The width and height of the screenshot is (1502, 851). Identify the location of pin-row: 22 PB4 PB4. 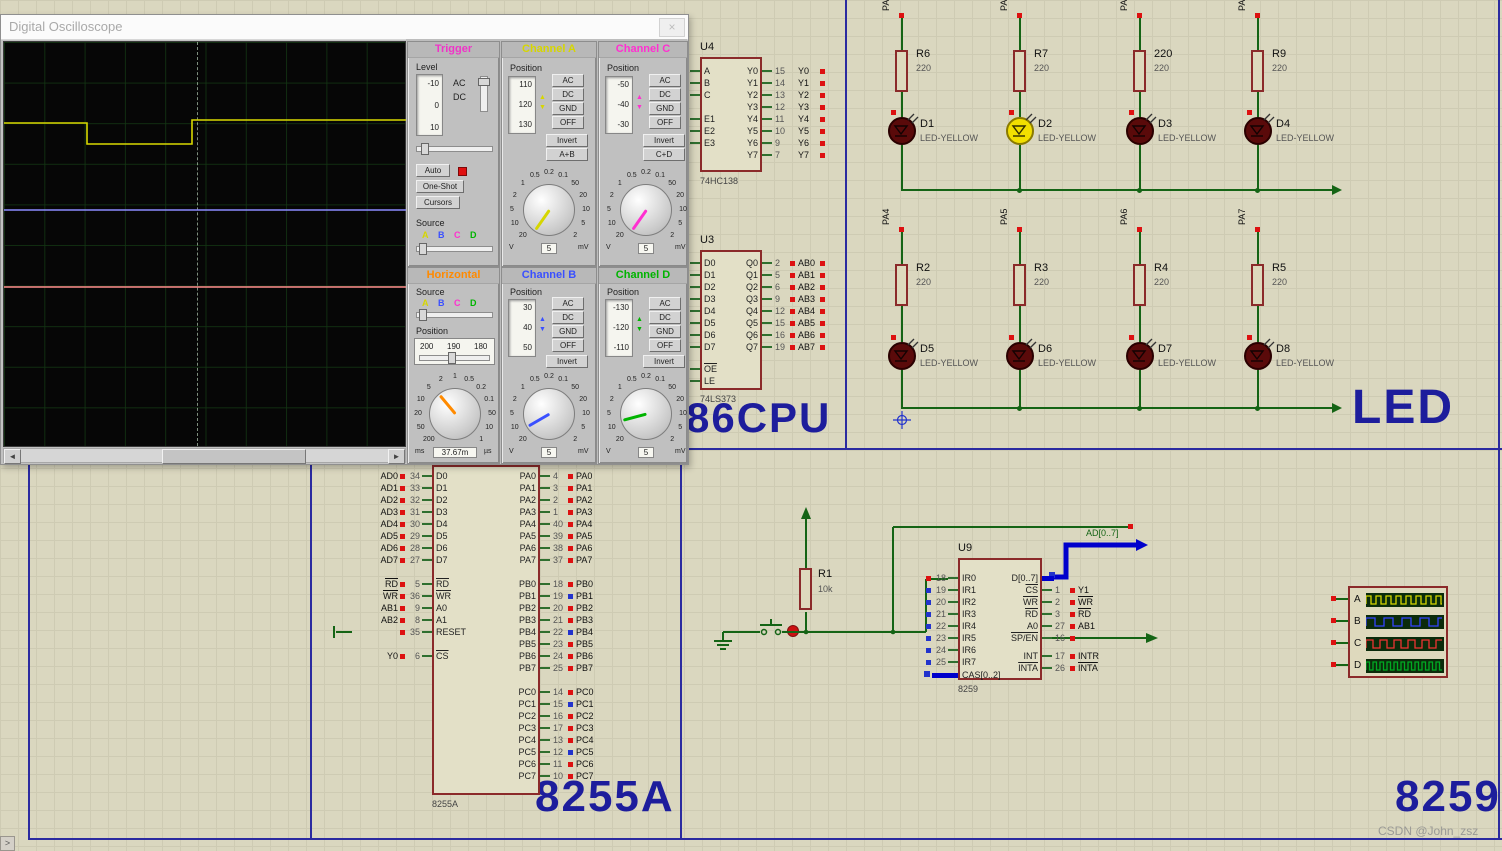
(486, 632).